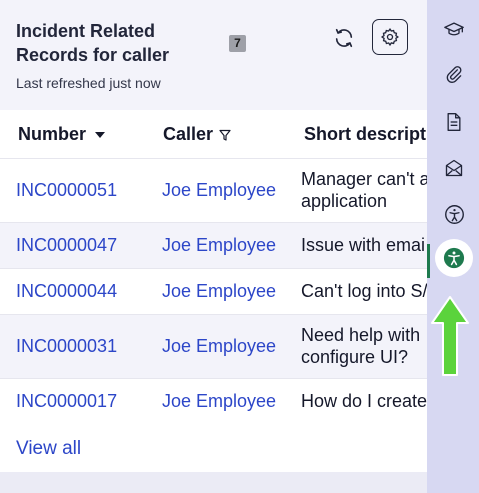  I want to click on incident-number-link: INC0000031, so click(66, 346).